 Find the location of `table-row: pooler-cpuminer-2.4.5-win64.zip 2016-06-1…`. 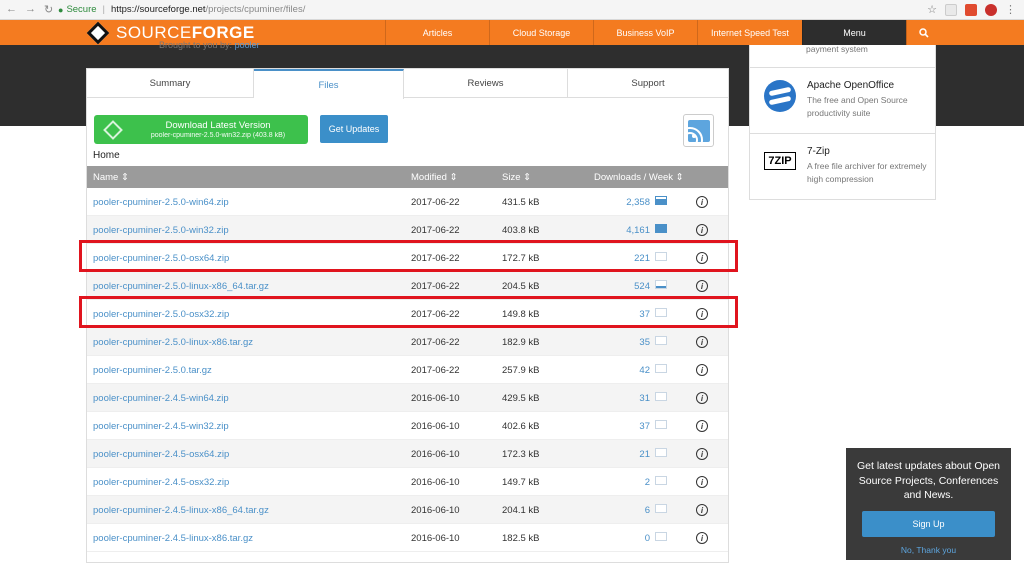

table-row: pooler-cpuminer-2.4.5-win64.zip 2016-06-1… is located at coordinates (407, 398).